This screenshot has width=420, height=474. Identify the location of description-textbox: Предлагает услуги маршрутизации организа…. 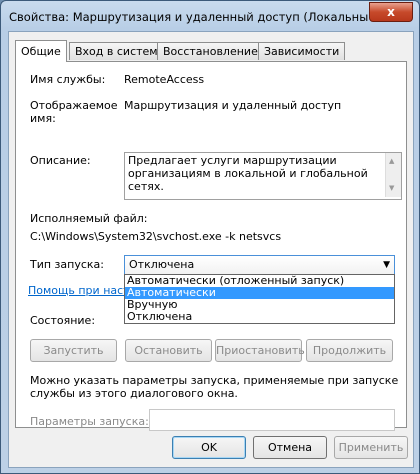
(263, 176).